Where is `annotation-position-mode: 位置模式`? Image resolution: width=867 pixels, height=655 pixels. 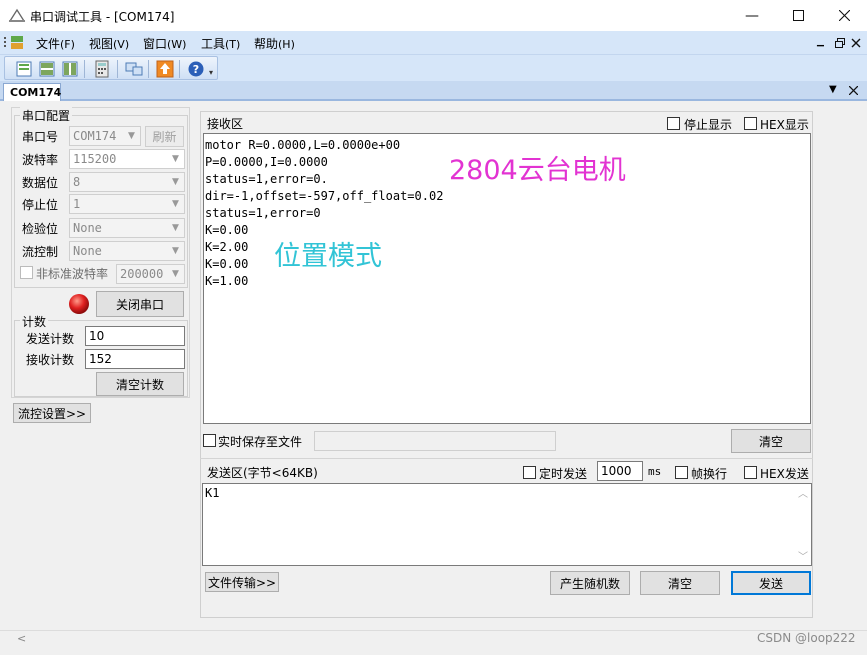
annotation-position-mode: 位置模式 is located at coordinates (328, 256).